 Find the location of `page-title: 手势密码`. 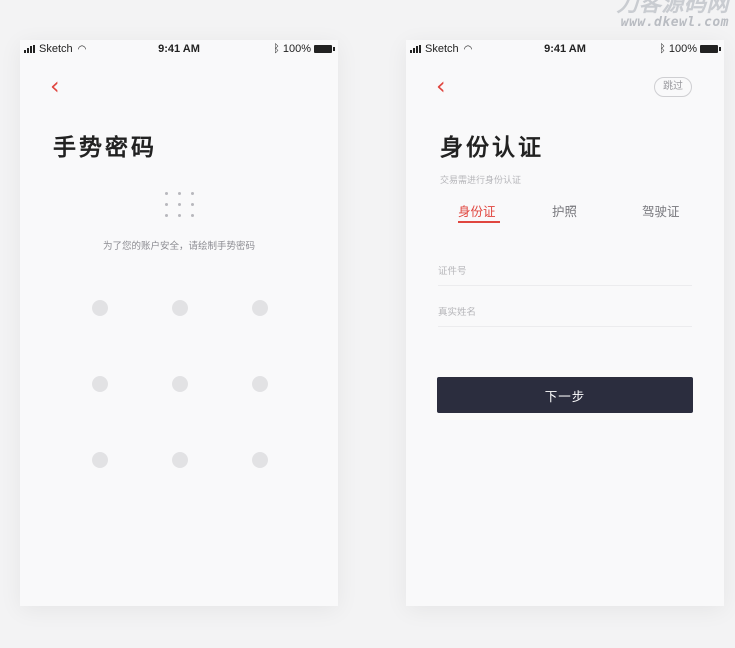

page-title: 手势密码 is located at coordinates (105, 148).